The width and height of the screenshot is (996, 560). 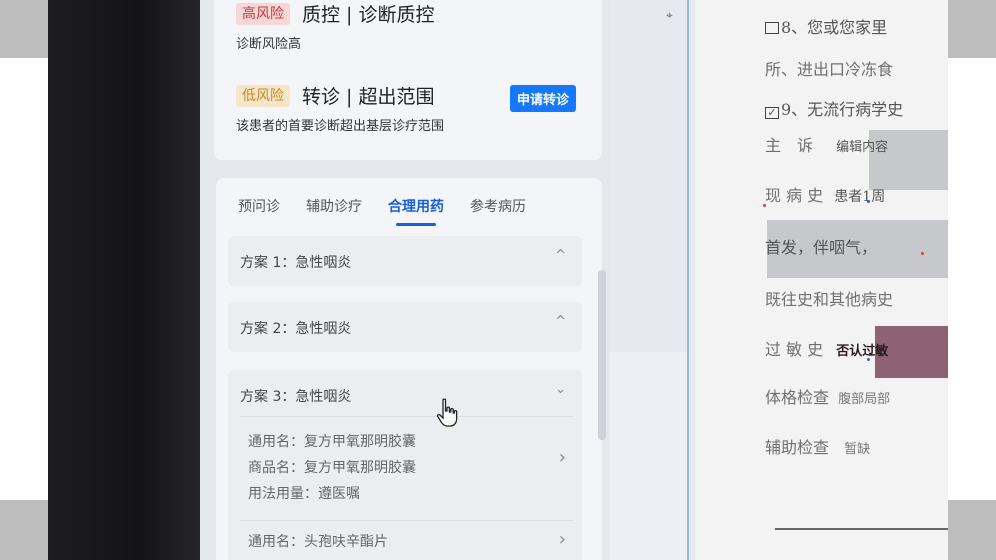 I want to click on risk-item-quality: 高风险 质控 | 诊断质控 诊断风险高, so click(x=335, y=26).